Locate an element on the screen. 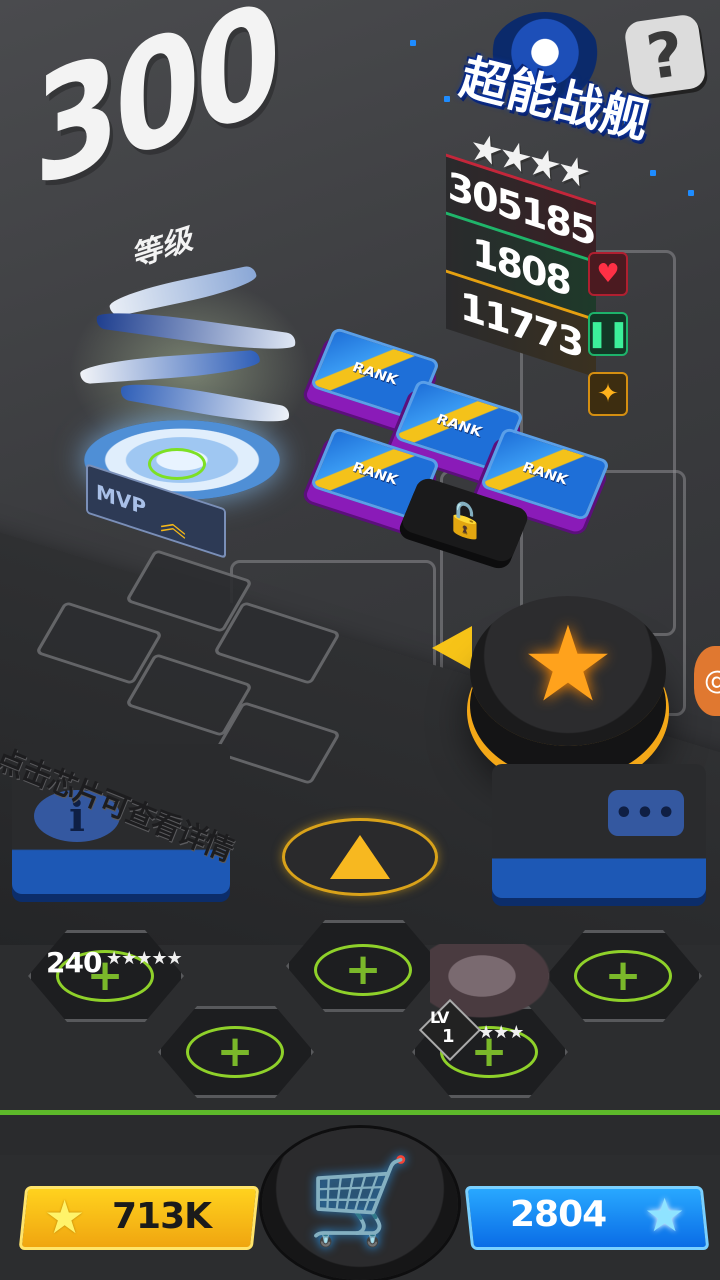 This screenshot has height=1280, width=720. heart-icon: ♥ is located at coordinates (608, 274).